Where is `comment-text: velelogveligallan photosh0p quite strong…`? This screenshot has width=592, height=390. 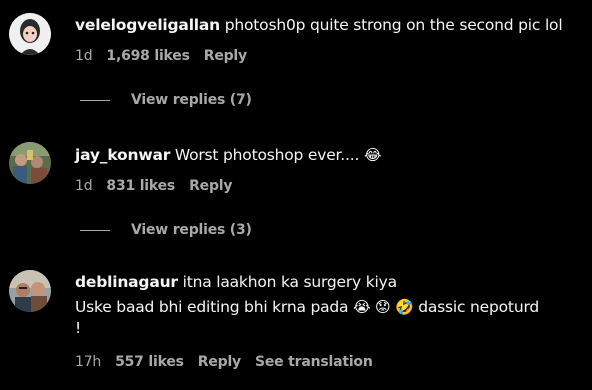
comment-text: velelogveligallan photosh0p quite strong… is located at coordinates (328, 25).